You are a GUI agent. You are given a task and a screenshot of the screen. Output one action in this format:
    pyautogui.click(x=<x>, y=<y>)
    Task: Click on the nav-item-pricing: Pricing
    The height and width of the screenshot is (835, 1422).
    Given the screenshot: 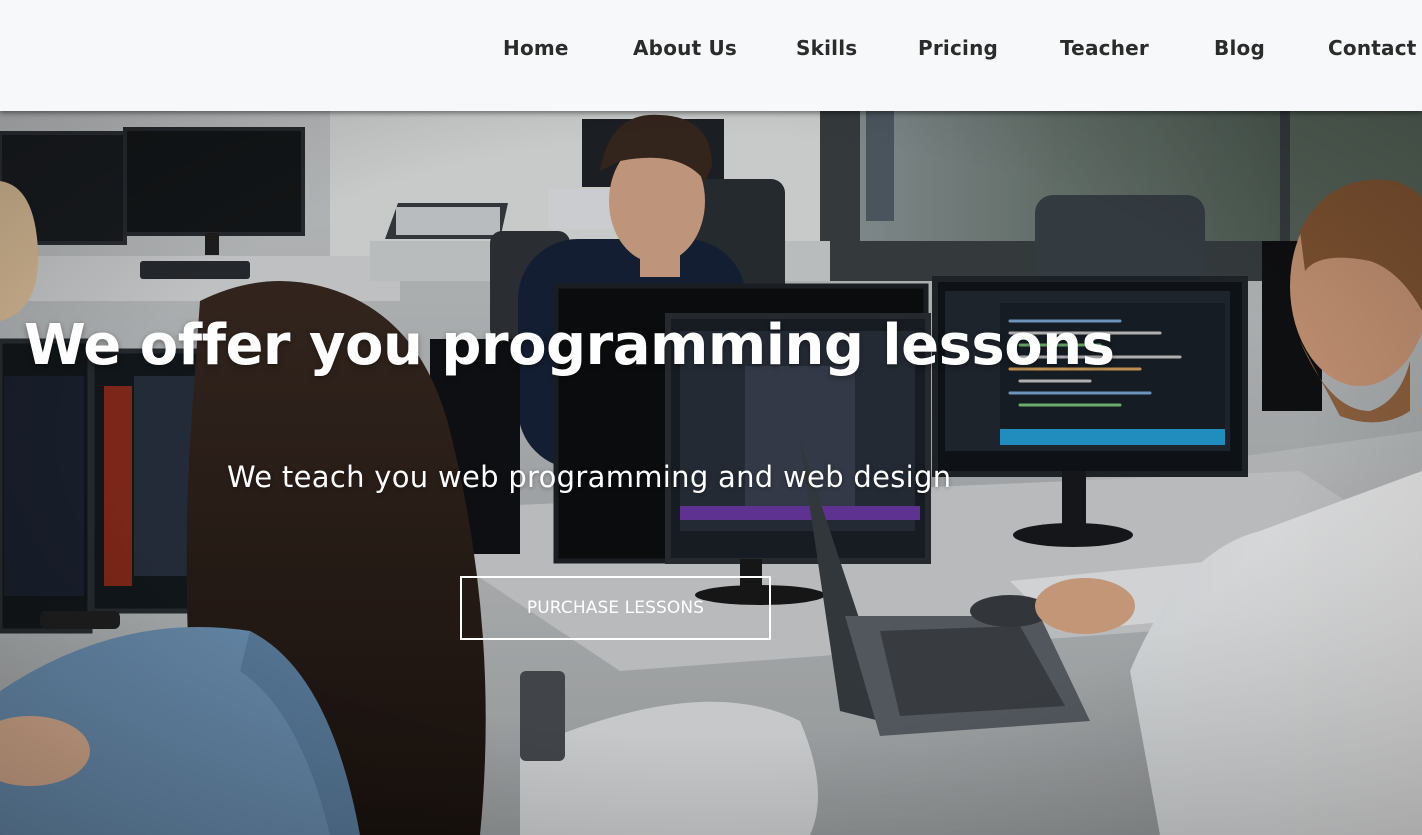 What is the action you would take?
    pyautogui.click(x=958, y=48)
    